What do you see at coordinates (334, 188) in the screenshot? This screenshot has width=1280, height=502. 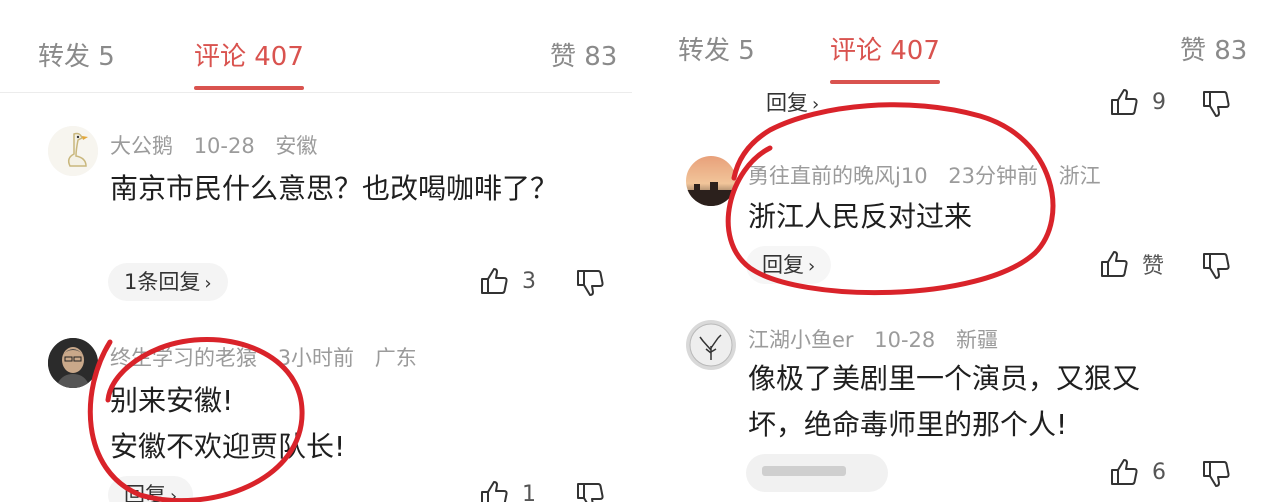 I see `comment-text: 南京市民什么意思？也改喝咖啡了？` at bounding box center [334, 188].